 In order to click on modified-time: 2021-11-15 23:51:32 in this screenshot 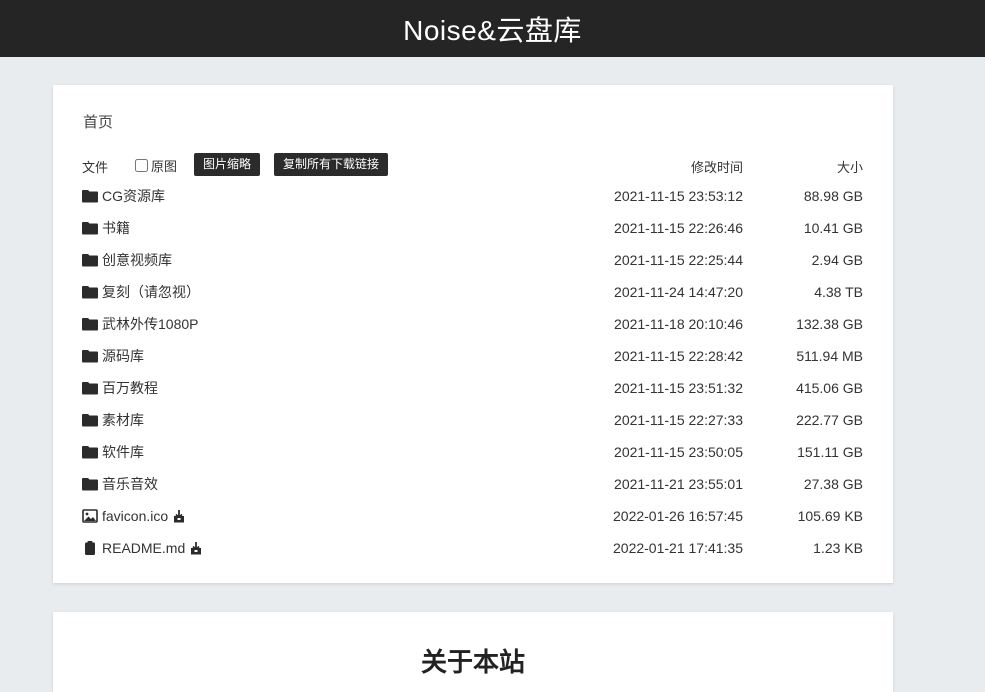, I will do `click(678, 388)`.